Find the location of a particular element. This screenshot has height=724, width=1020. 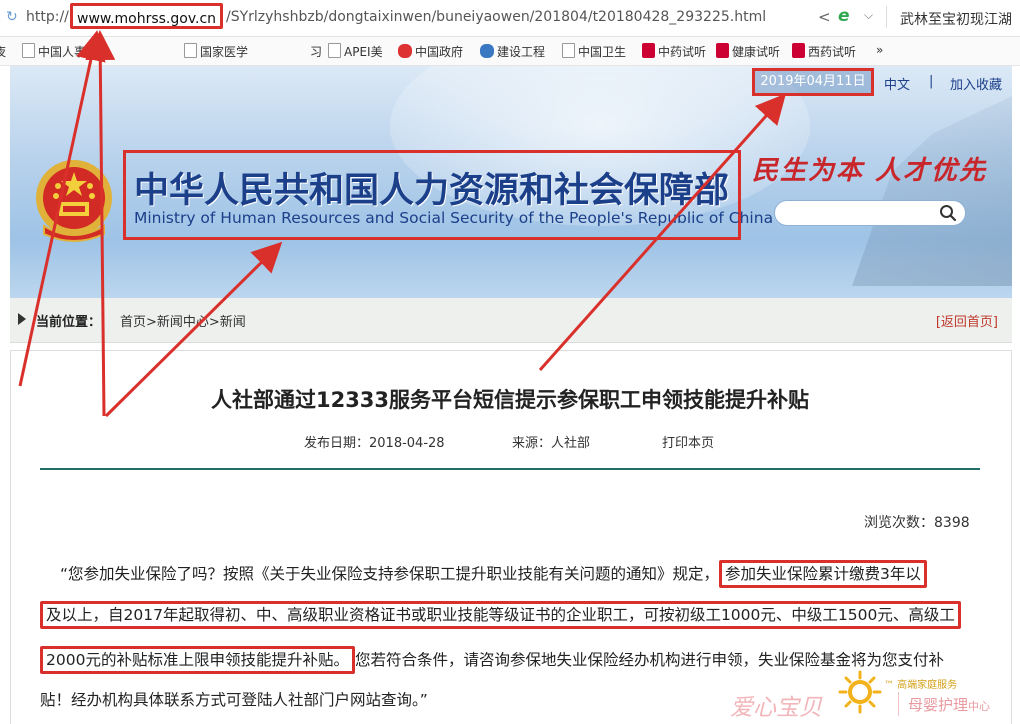

sun-logo-icon is located at coordinates (860, 692).